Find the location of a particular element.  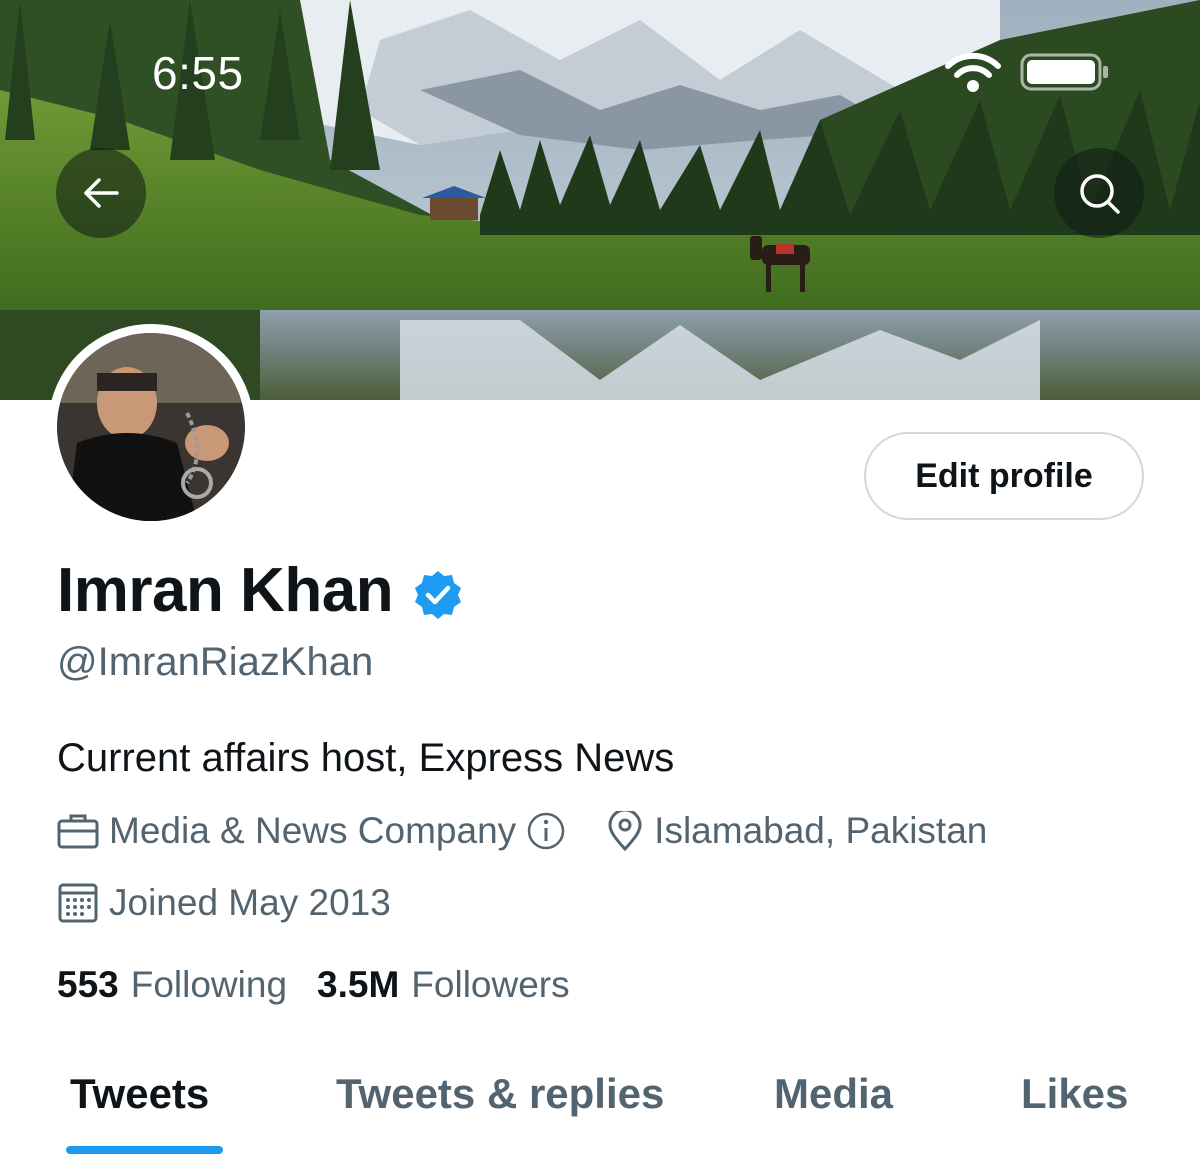

followers-label: Followers is located at coordinates (490, 984).